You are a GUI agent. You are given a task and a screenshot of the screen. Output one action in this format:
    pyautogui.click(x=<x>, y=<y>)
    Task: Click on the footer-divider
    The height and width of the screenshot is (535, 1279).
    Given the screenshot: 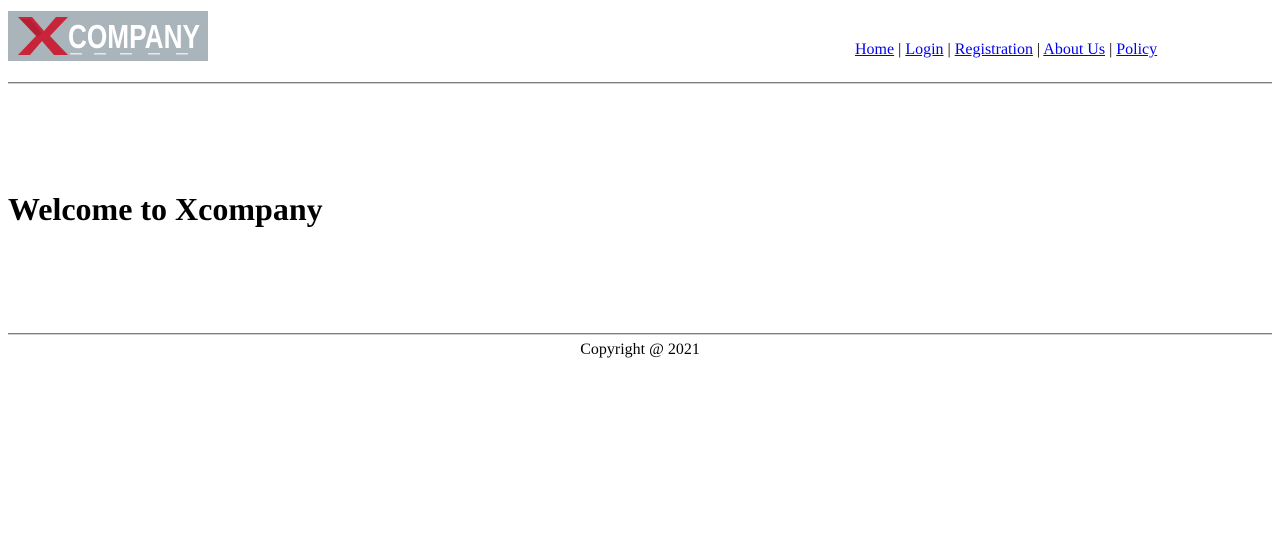 What is the action you would take?
    pyautogui.click(x=640, y=334)
    